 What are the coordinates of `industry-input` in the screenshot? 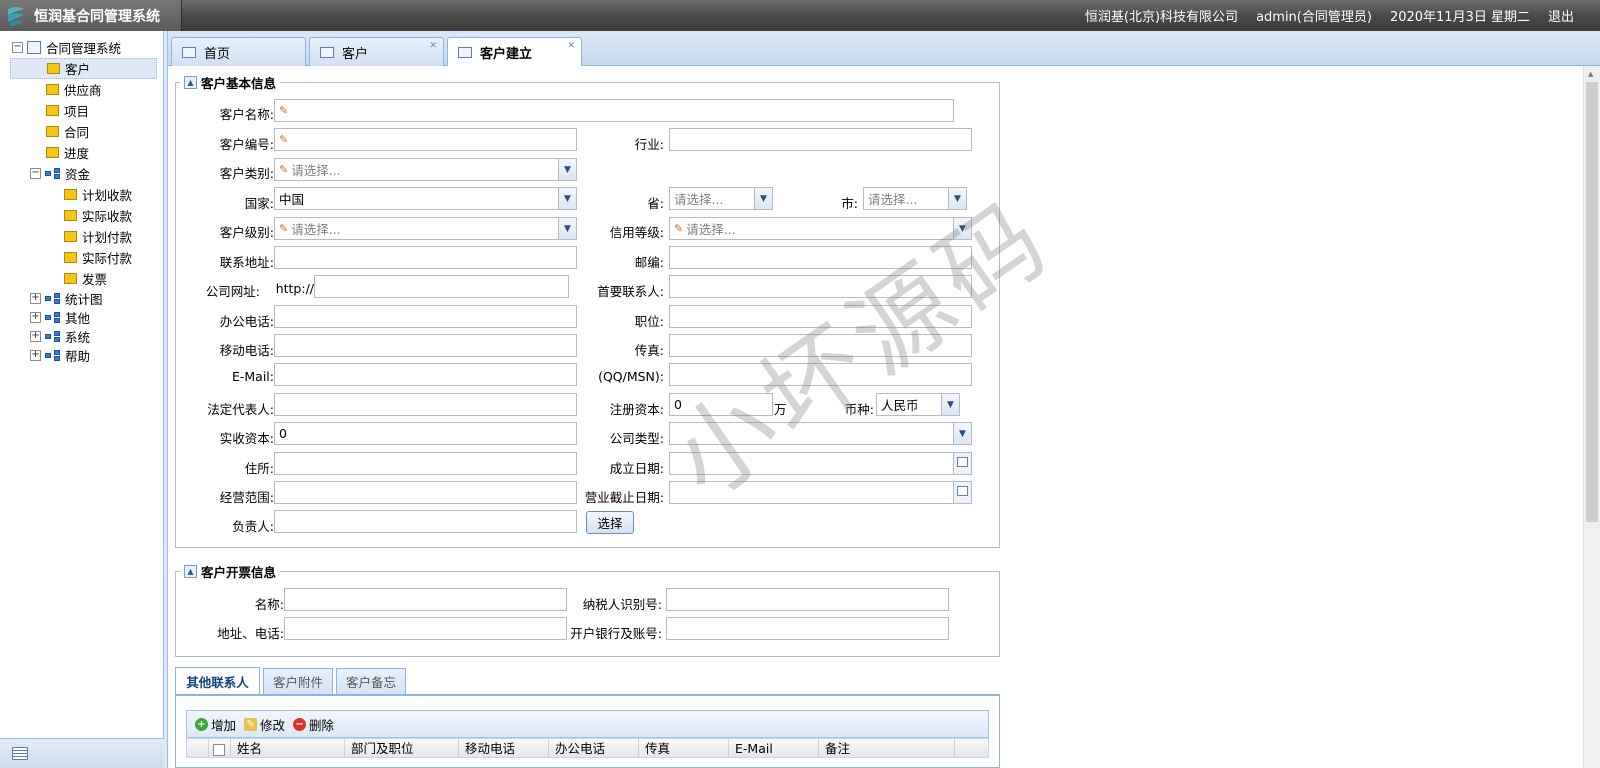 It's located at (820, 139).